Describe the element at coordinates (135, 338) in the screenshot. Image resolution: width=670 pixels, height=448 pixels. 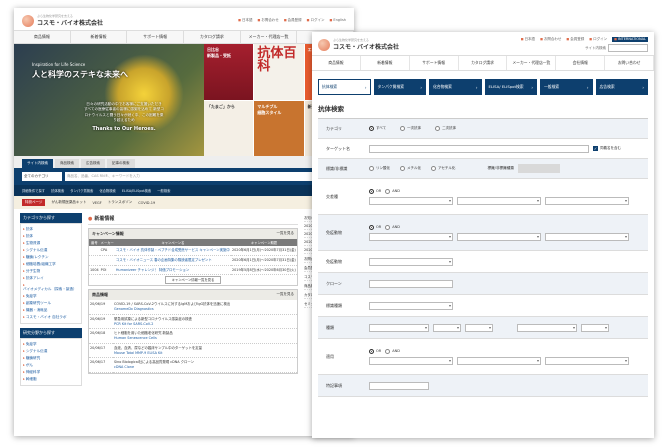
I see `product-link: Human Senescence Cells` at that location.